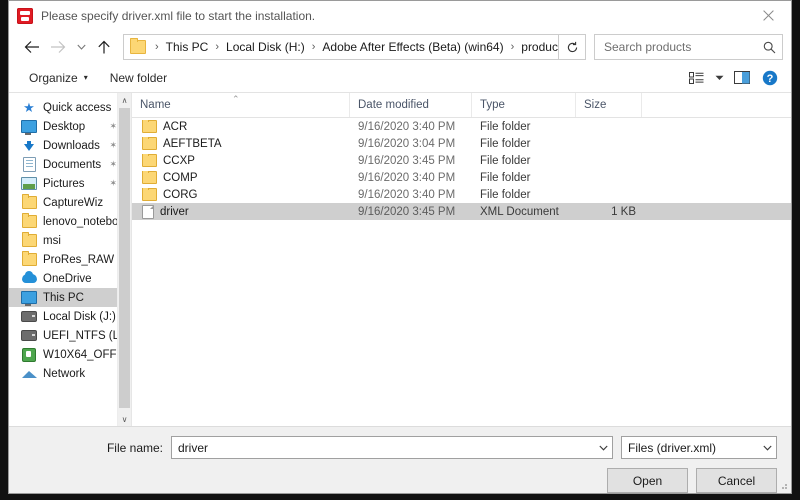  What do you see at coordinates (524, 105) in the screenshot?
I see `column-header-type: Type` at bounding box center [524, 105].